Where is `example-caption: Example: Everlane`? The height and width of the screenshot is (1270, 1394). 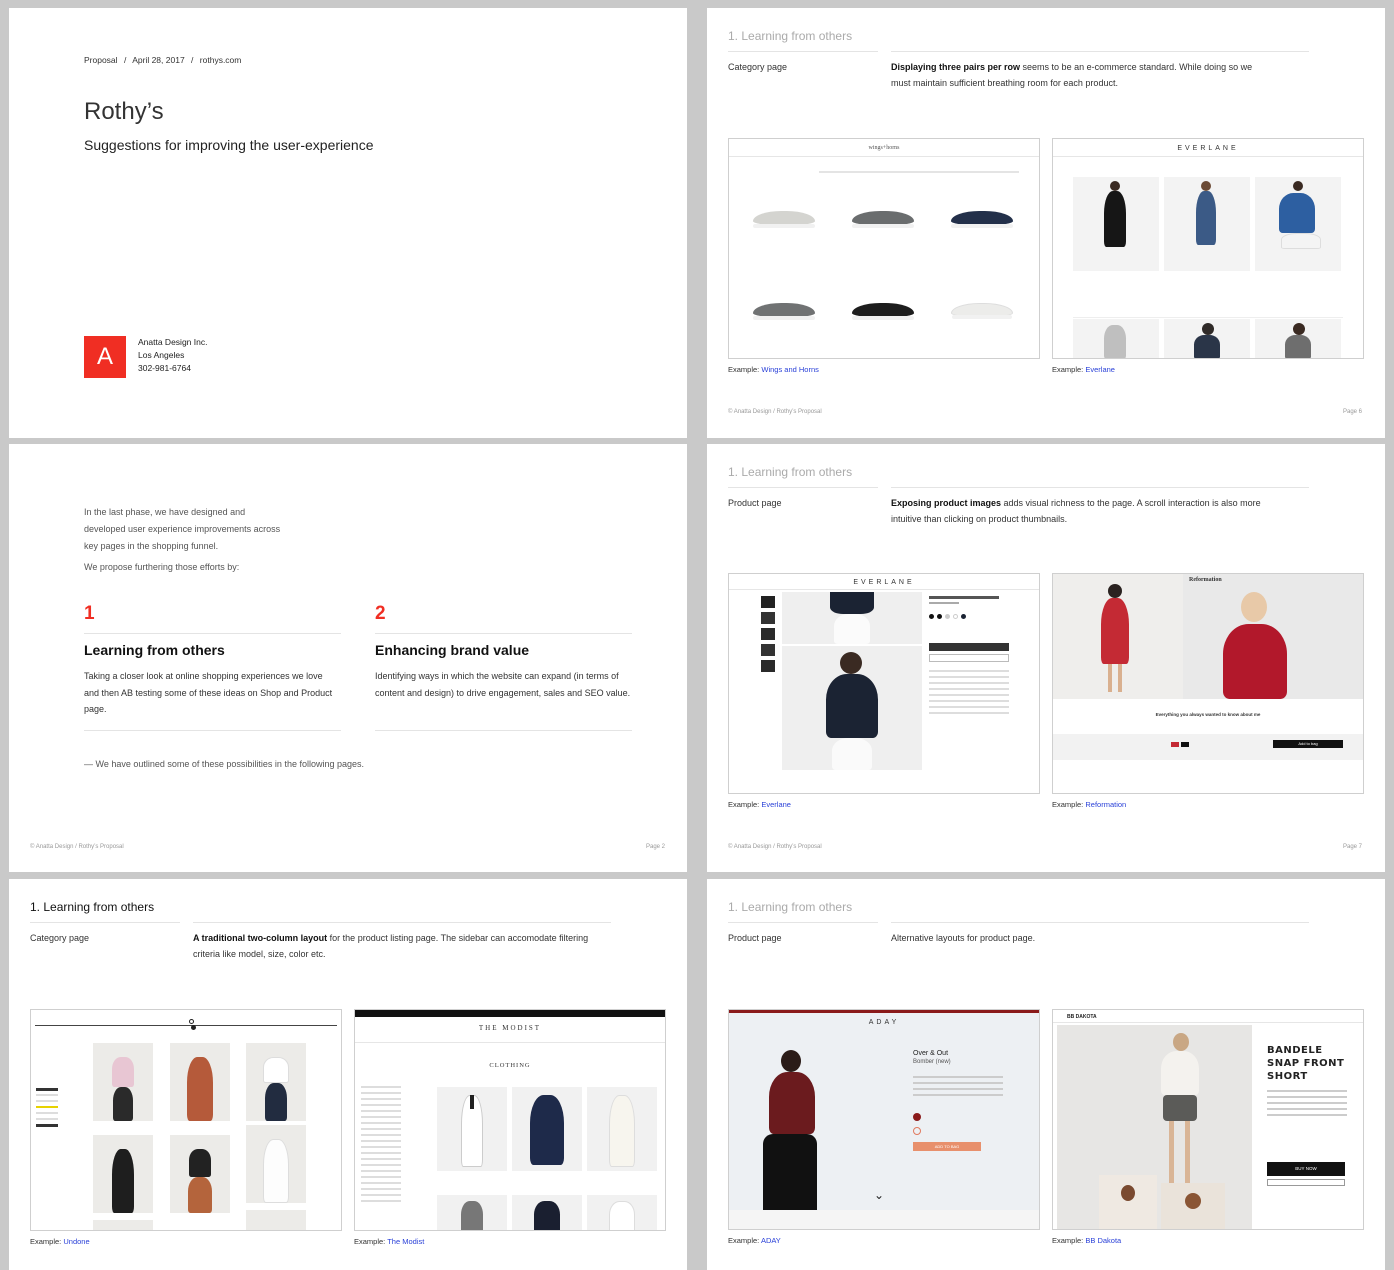 example-caption: Example: Everlane is located at coordinates (759, 804).